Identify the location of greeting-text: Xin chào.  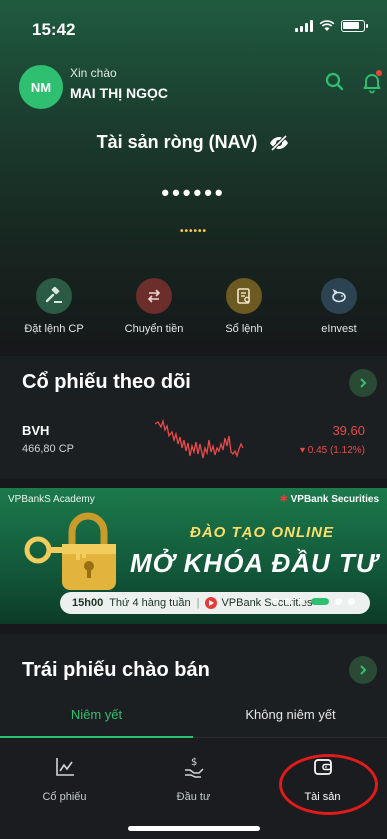
(93, 73).